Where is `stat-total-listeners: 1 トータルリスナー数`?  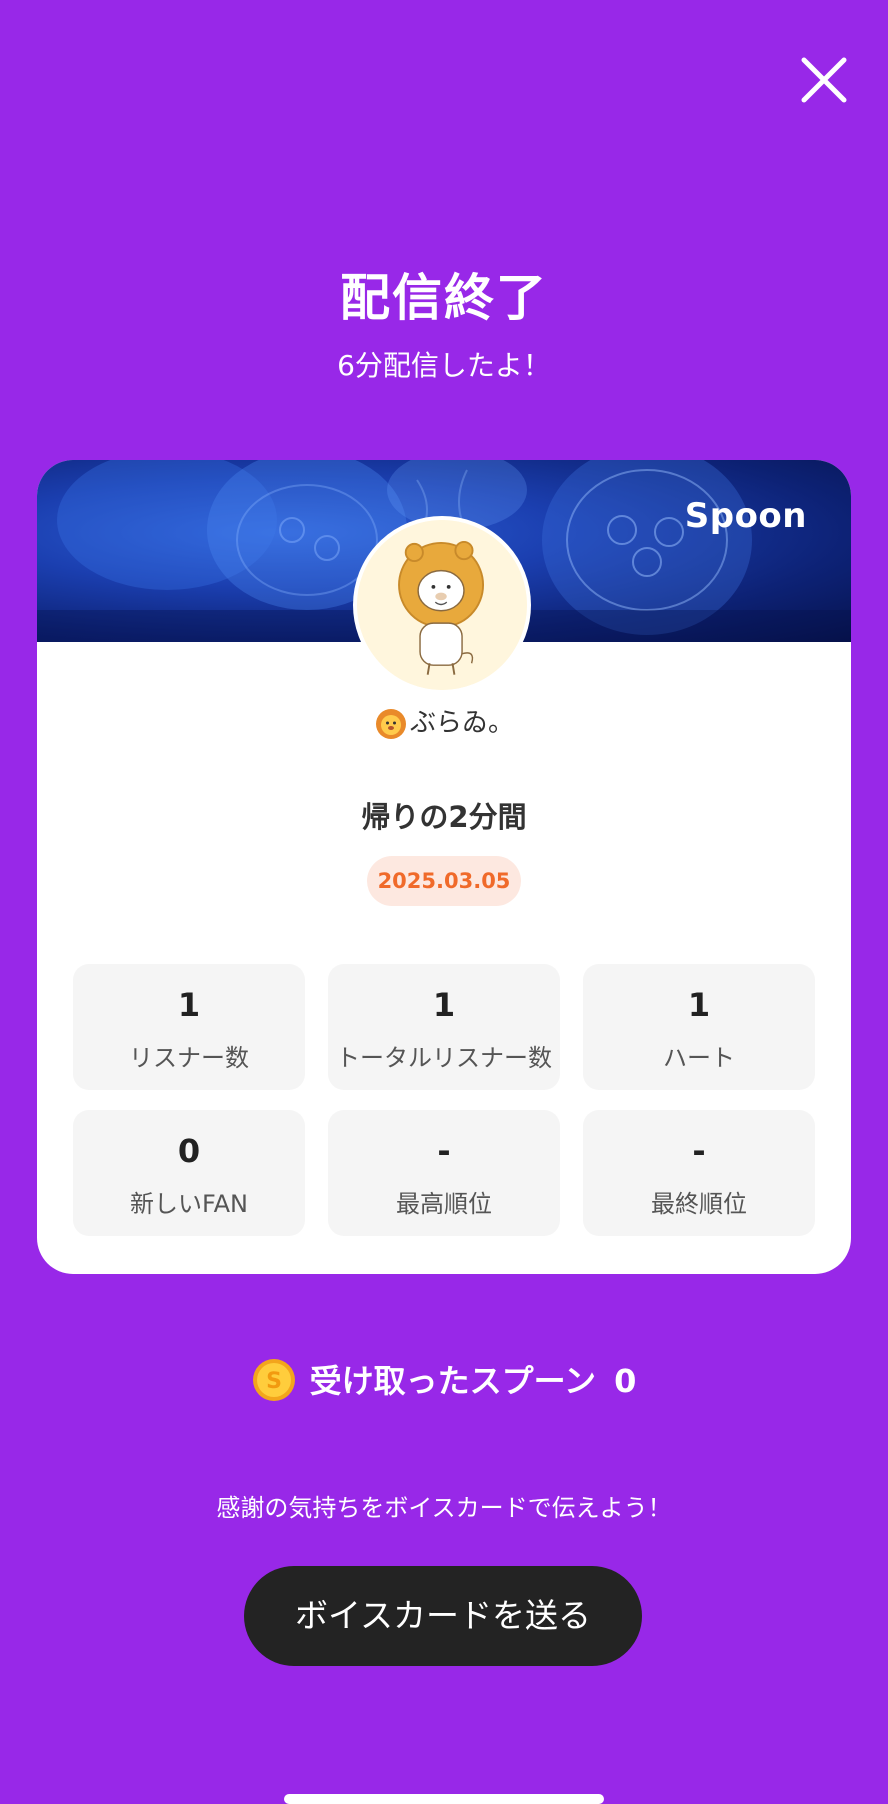 stat-total-listeners: 1 トータルリスナー数 is located at coordinates (444, 1027).